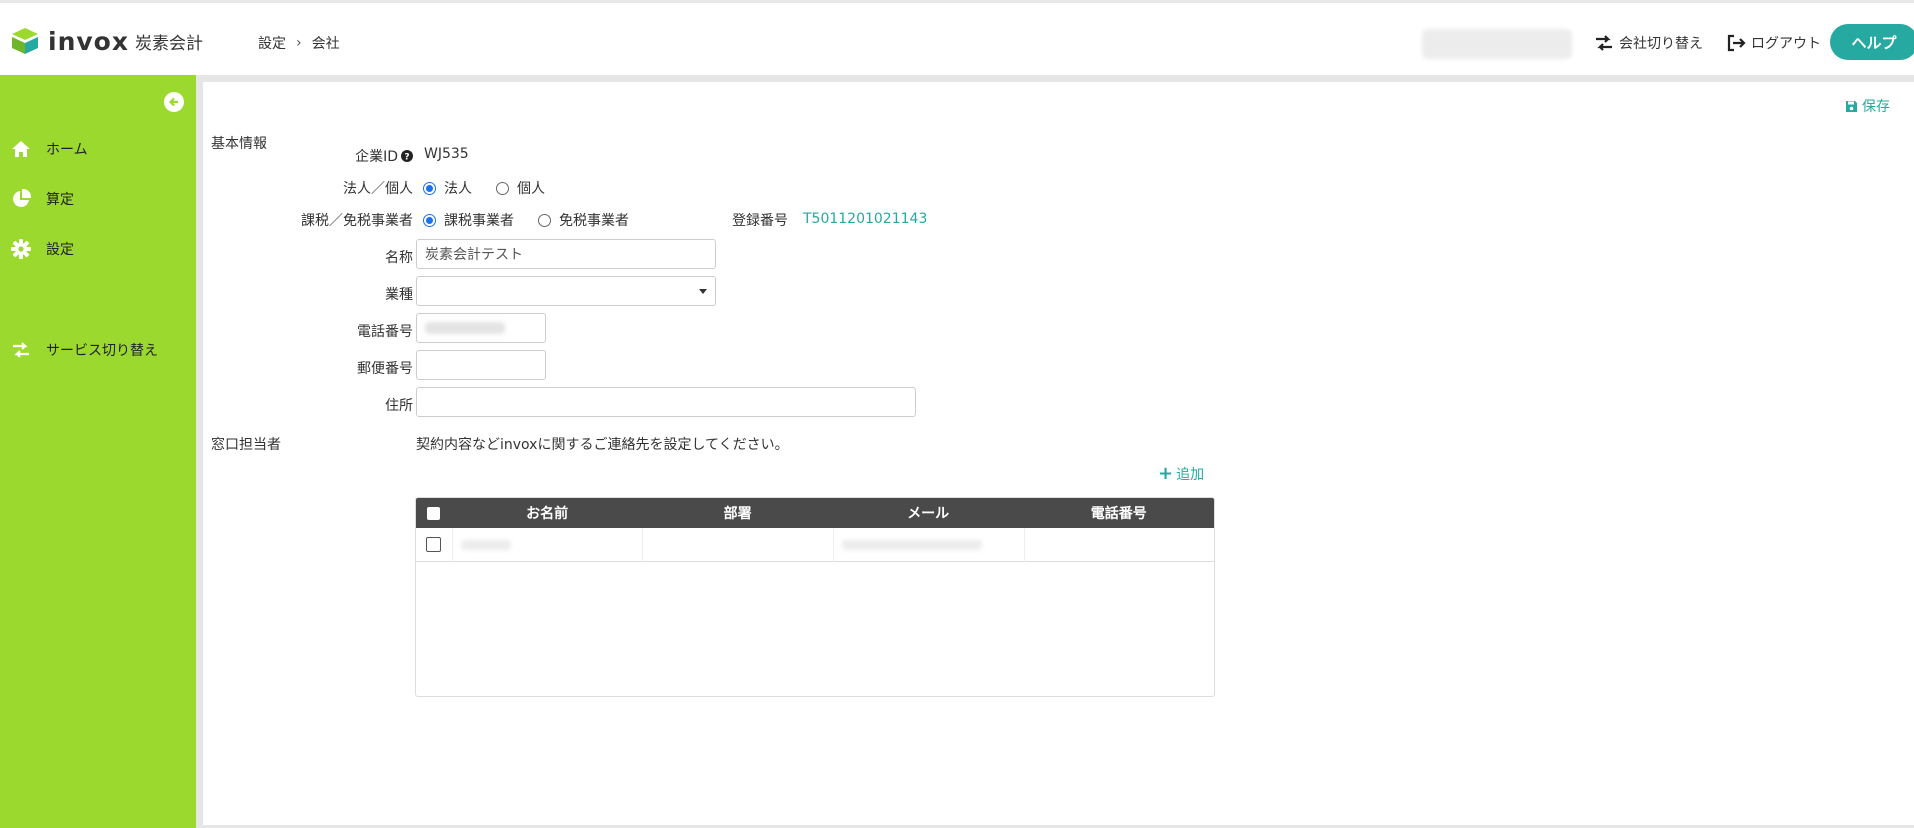 Image resolution: width=1914 pixels, height=828 pixels. Describe the element at coordinates (666, 402) in the screenshot. I see `address-input` at that location.